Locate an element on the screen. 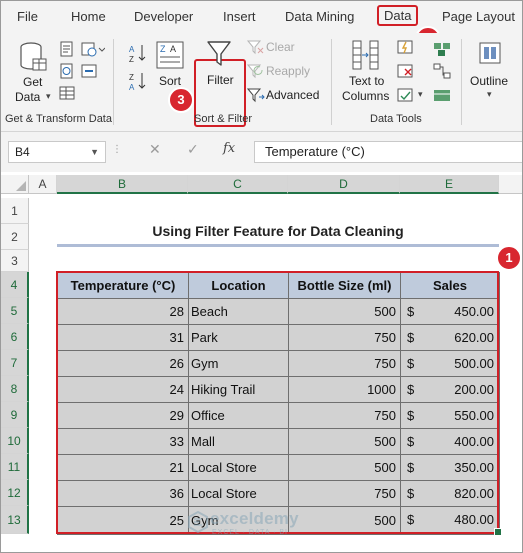 The height and width of the screenshot is (553, 523). reapply-label: Reapply is located at coordinates (288, 71).